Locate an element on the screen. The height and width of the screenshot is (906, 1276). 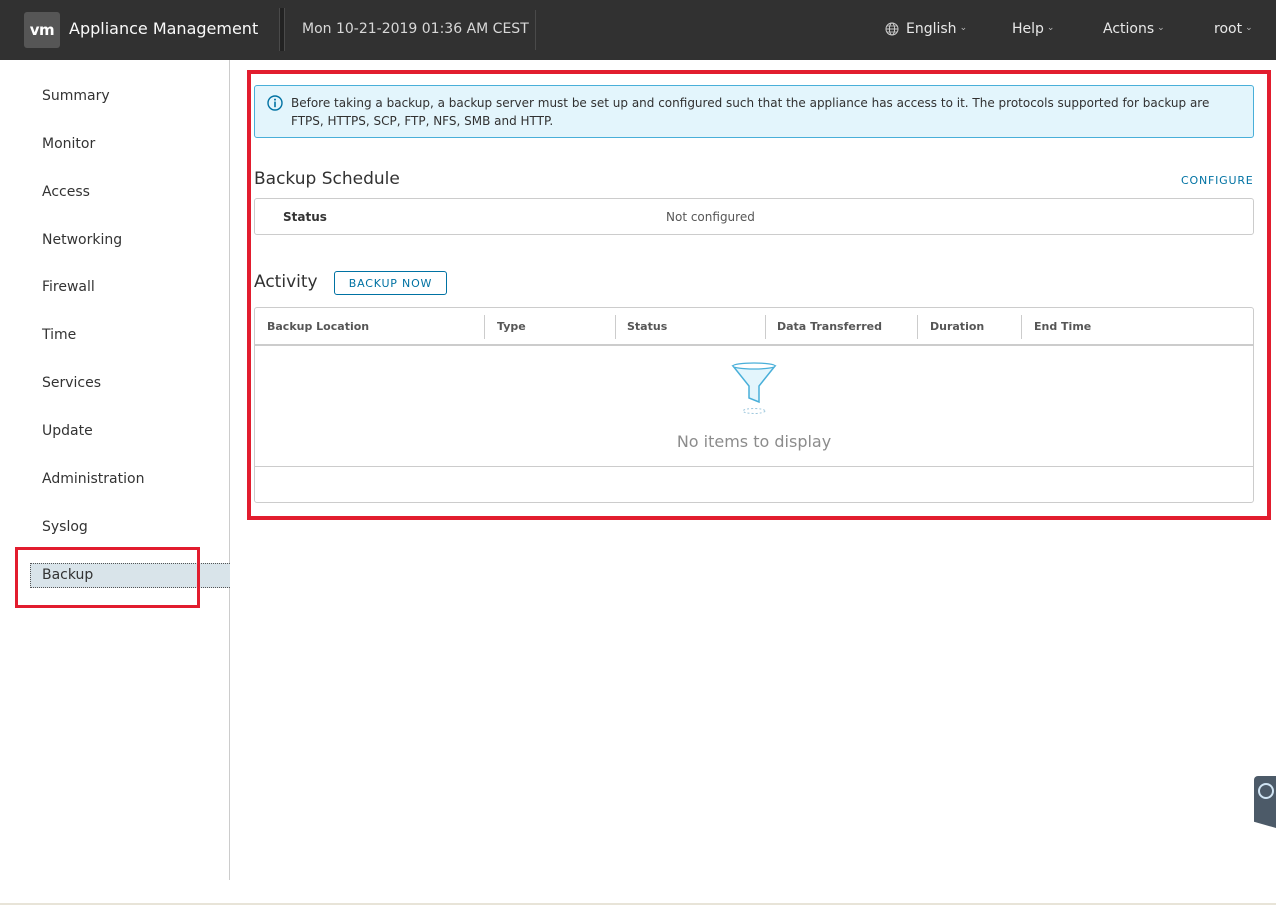
actions-menu-label: Actions is located at coordinates (1129, 29).